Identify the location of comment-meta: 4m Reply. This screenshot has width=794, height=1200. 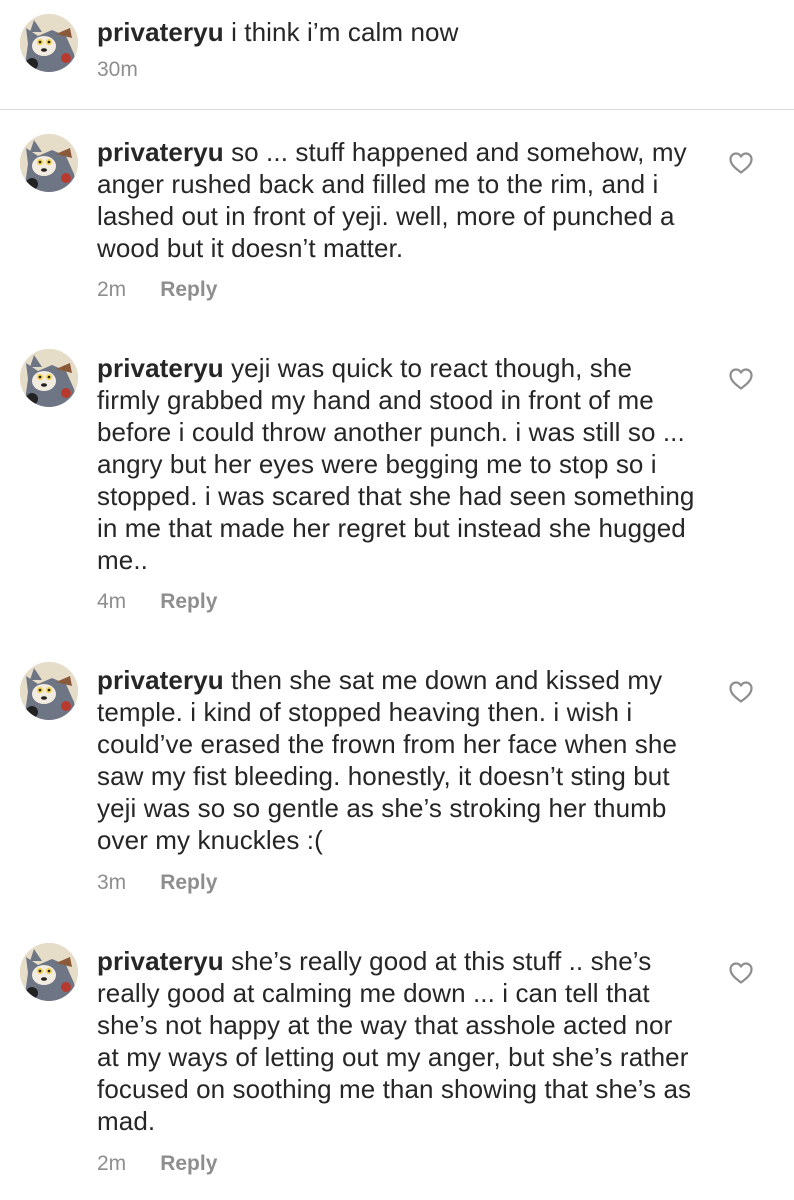
(157, 602).